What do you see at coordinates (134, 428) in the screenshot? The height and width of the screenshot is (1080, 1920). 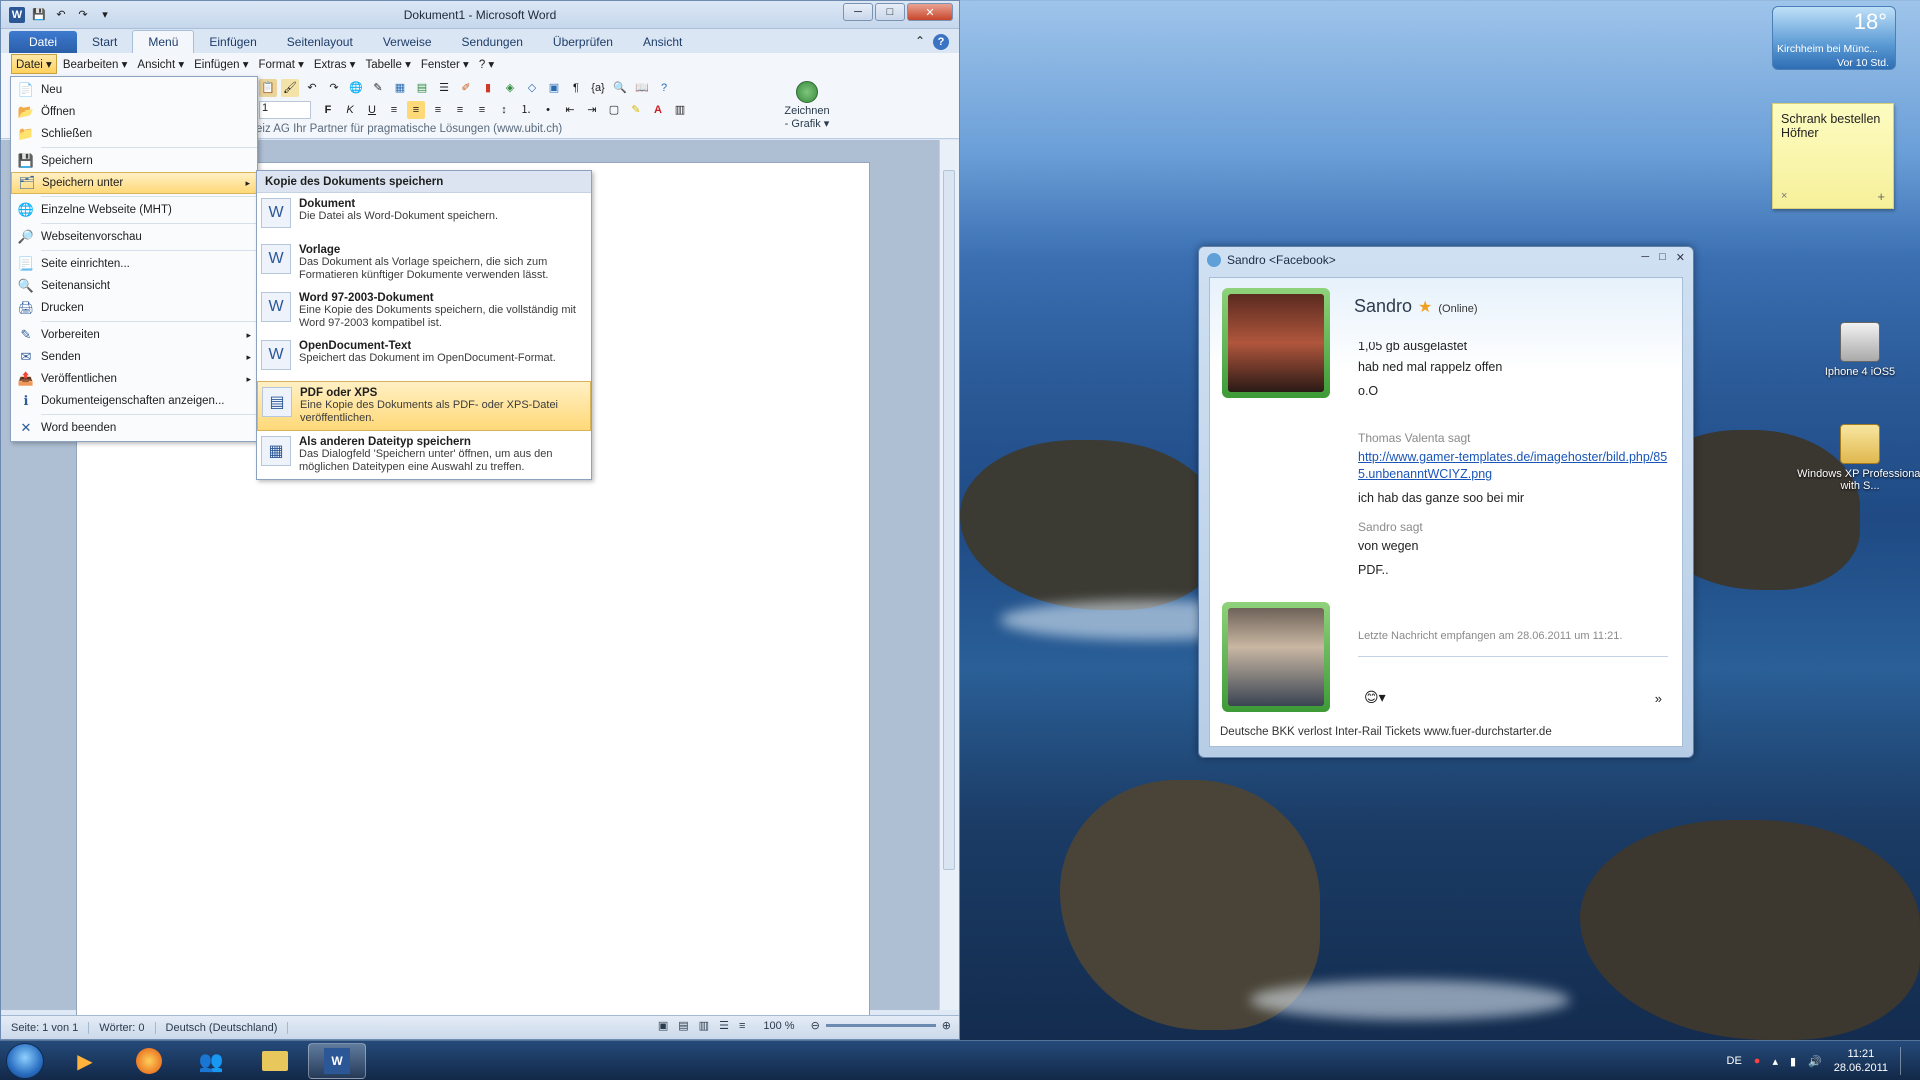 I see `file-menu-item: ✕ Word beenden` at bounding box center [134, 428].